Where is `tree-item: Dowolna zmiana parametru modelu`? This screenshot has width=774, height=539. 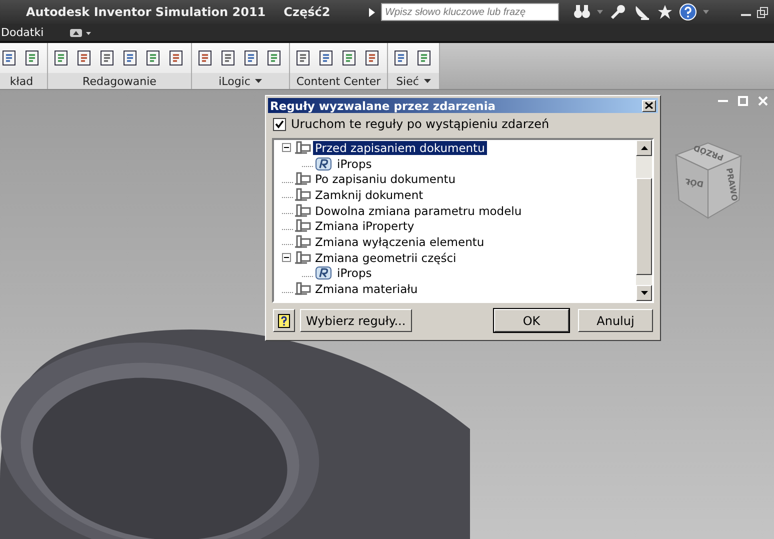
tree-item: Dowolna zmiana parametru modelu is located at coordinates (418, 211).